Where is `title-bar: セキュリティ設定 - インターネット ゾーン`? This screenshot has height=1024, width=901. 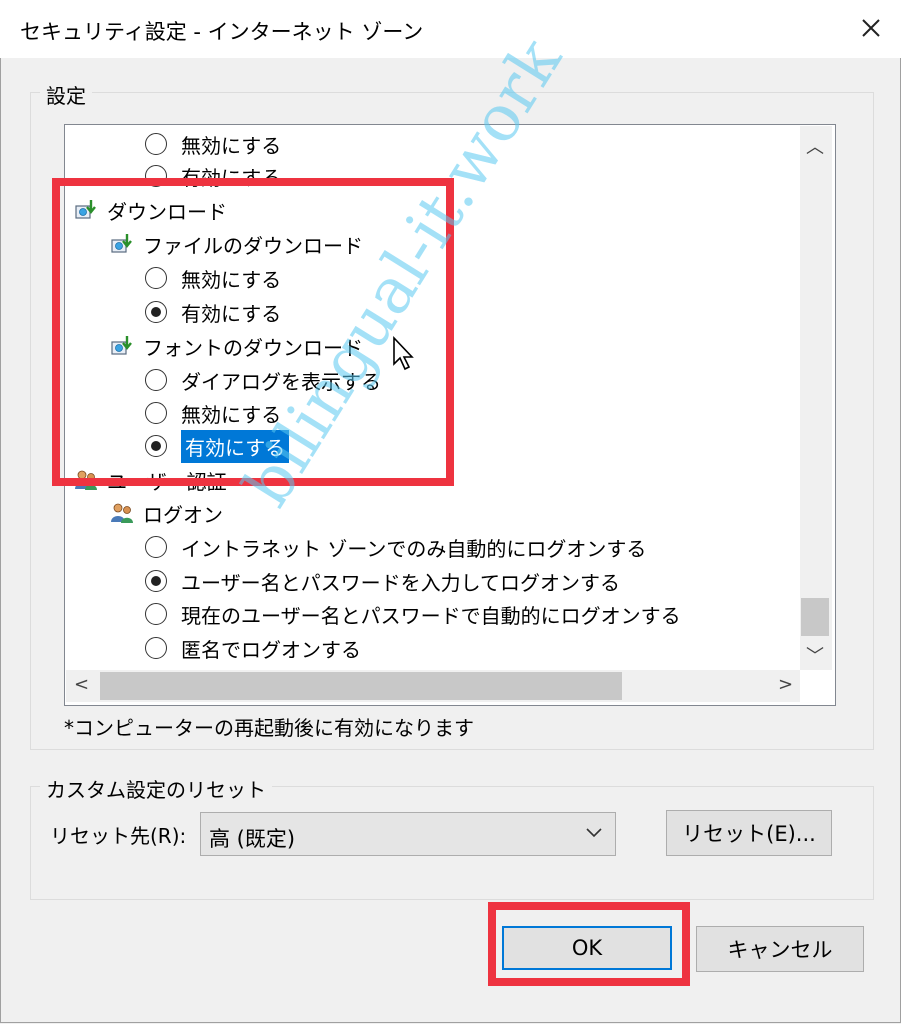 title-bar: セキュリティ設定 - インターネット ゾーン is located at coordinates (450, 29).